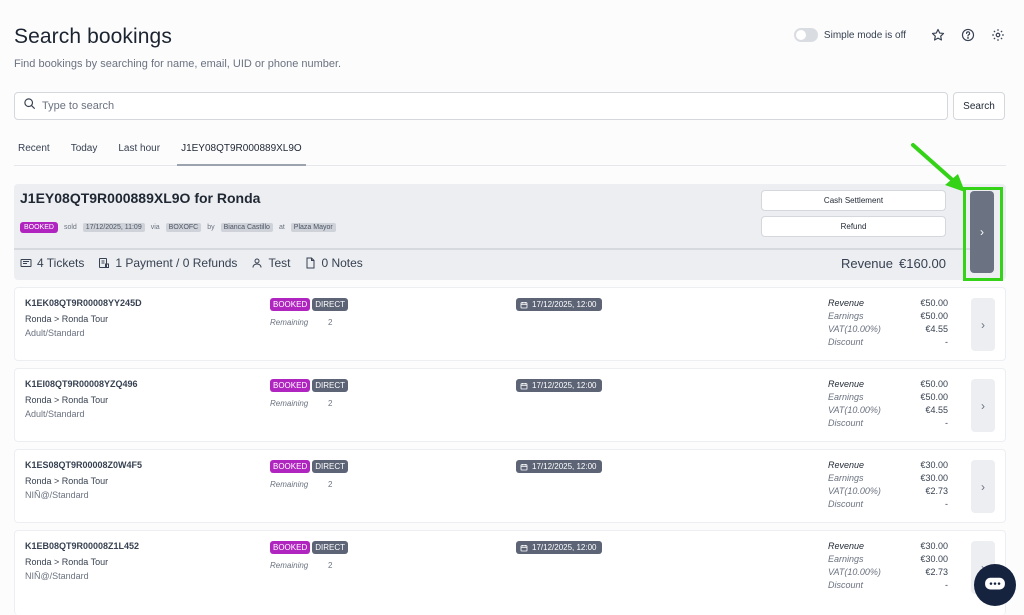 Image resolution: width=1024 pixels, height=615 pixels. I want to click on tab-booking-reference: J1EY08QT9R000889XL9O, so click(241, 151).